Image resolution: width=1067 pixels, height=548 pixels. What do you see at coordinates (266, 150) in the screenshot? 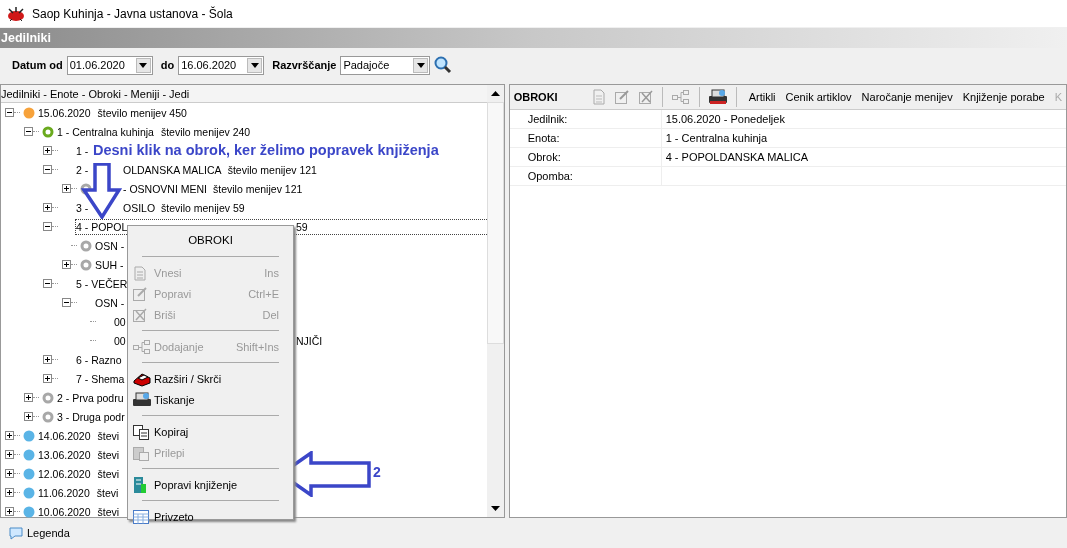
I see `annotation-text: Desni klik na obrok, ker želimo popravek knjiženja` at bounding box center [266, 150].